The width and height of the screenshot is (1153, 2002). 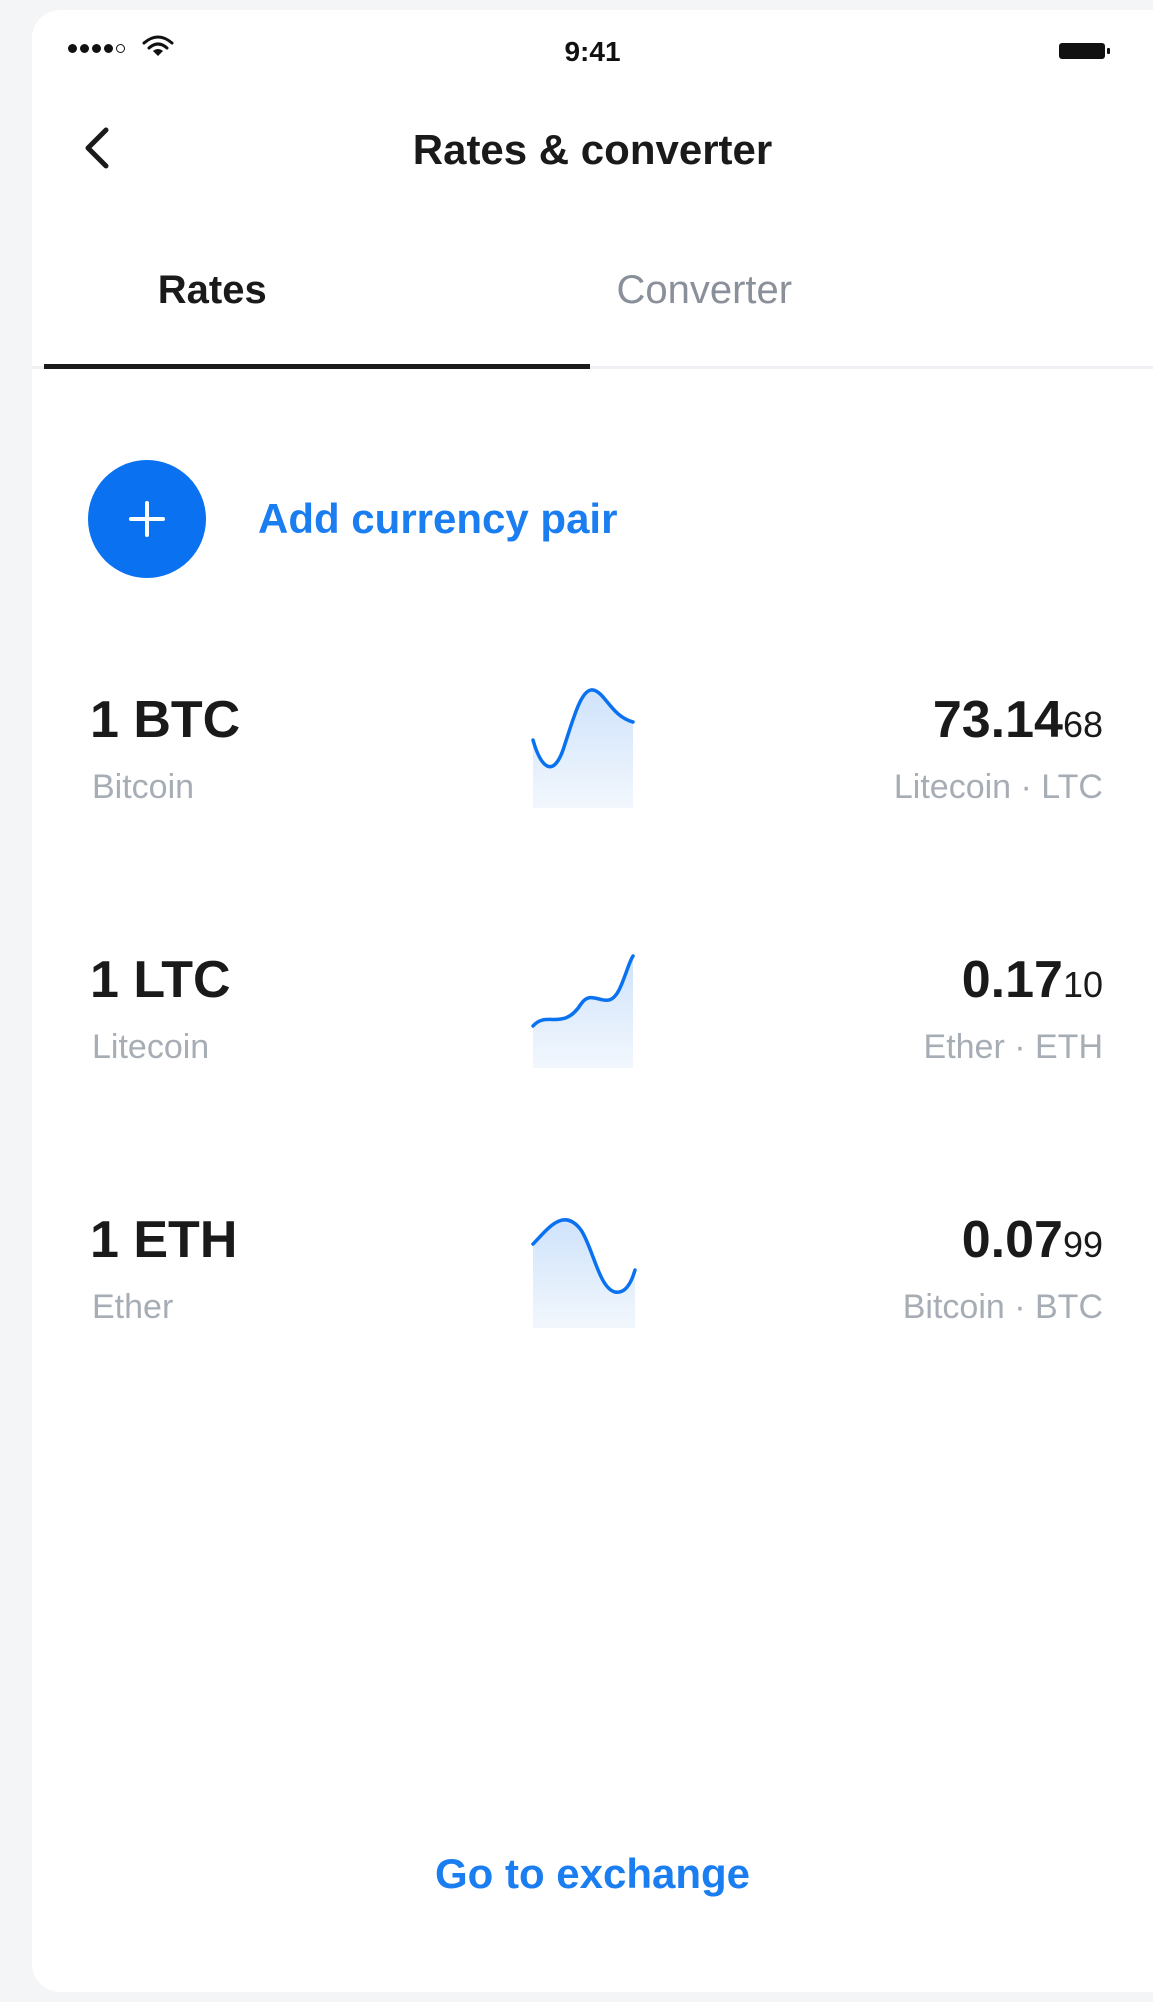 I want to click on rate-target-currency: Bitcoin · BTC, so click(x=1002, y=1307).